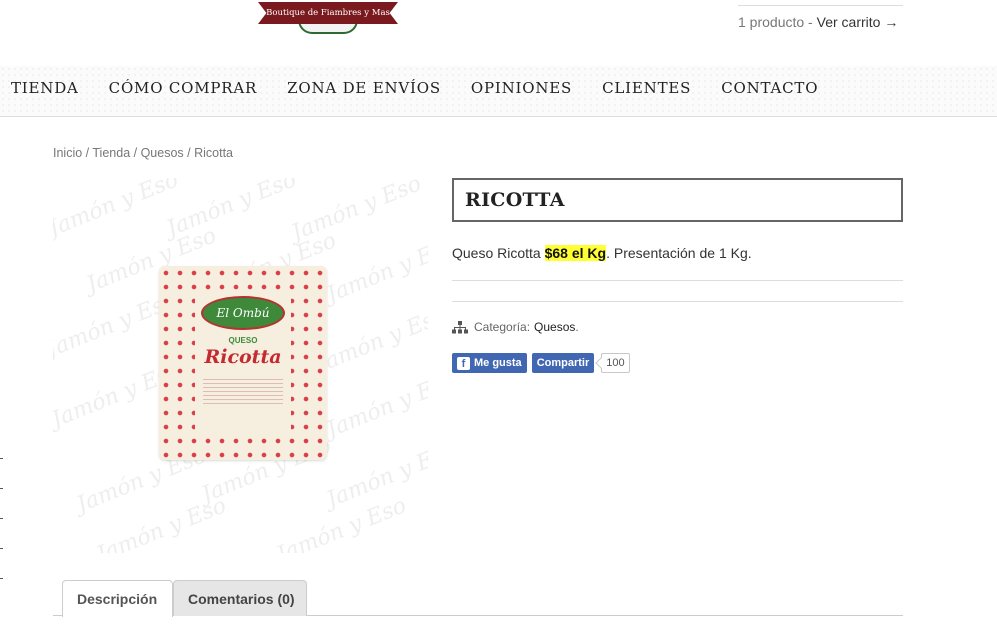 Image resolution: width=997 pixels, height=635 pixels. What do you see at coordinates (577, 327) in the screenshot?
I see `category-end: .` at bounding box center [577, 327].